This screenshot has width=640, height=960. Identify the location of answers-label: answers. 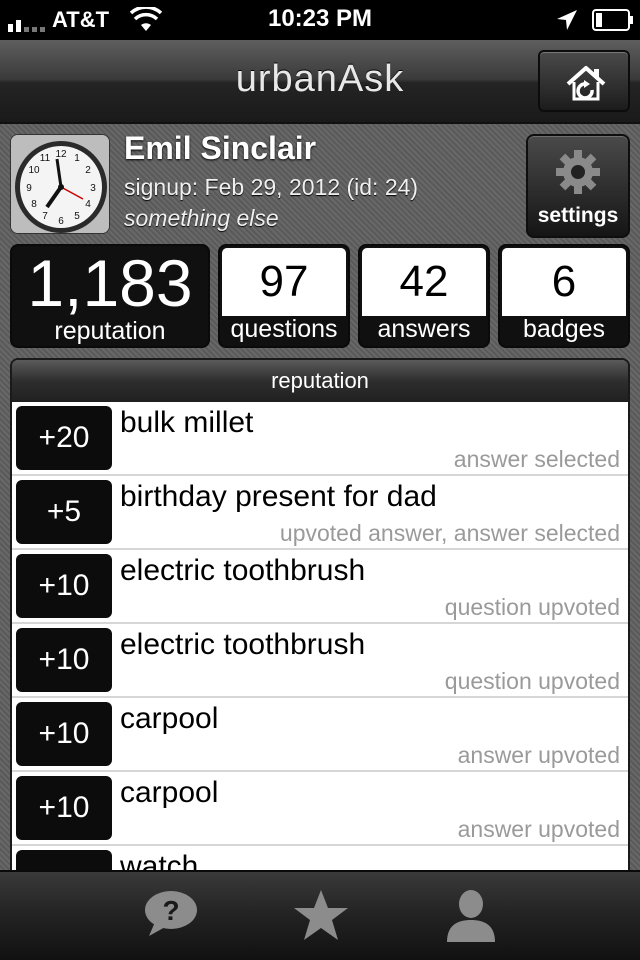
(424, 329).